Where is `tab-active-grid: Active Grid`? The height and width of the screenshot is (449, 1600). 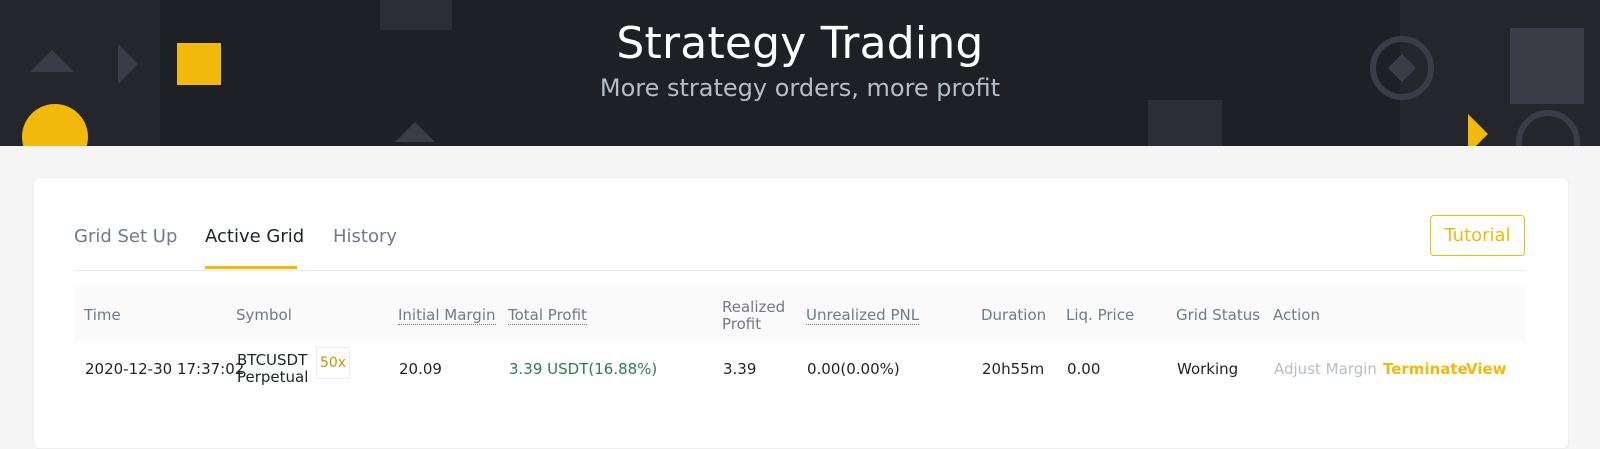 tab-active-grid: Active Grid is located at coordinates (254, 236).